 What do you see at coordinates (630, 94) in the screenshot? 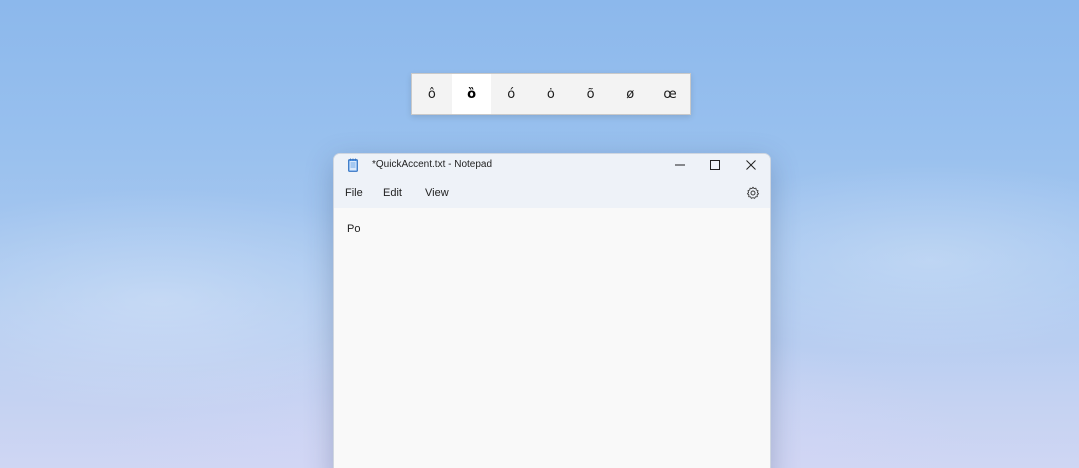
I see `accent-key-6: ø` at bounding box center [630, 94].